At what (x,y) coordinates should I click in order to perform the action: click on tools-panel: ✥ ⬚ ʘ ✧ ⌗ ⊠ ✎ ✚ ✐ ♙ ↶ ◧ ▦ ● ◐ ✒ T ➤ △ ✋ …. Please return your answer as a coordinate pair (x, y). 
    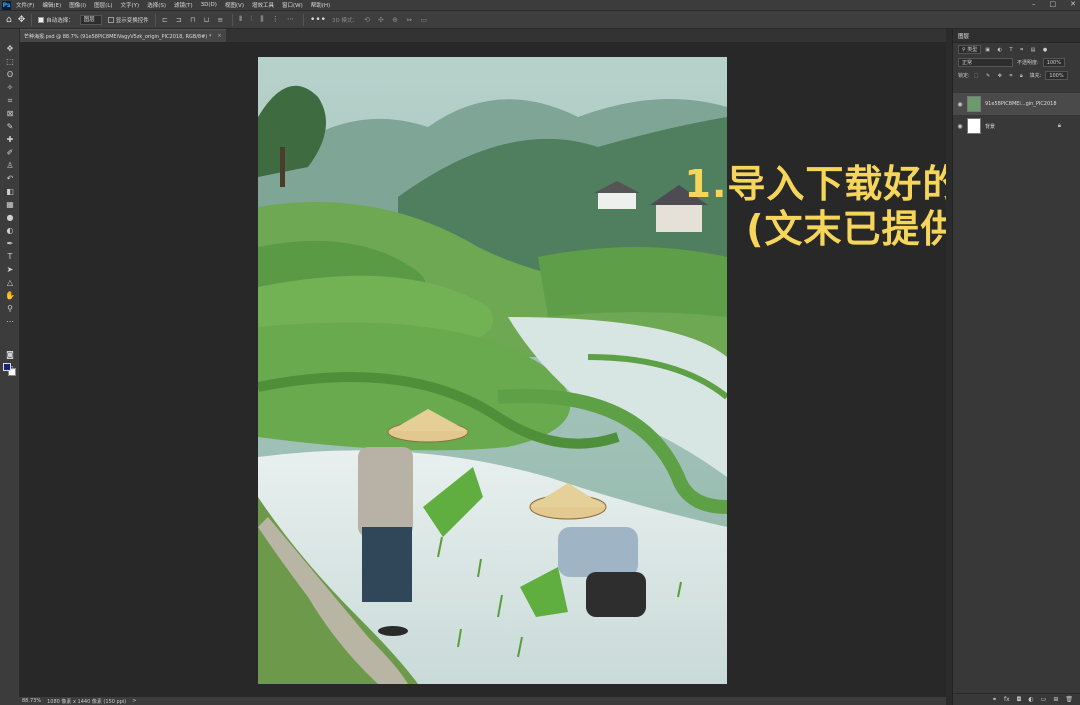
    Looking at the image, I should click on (10, 363).